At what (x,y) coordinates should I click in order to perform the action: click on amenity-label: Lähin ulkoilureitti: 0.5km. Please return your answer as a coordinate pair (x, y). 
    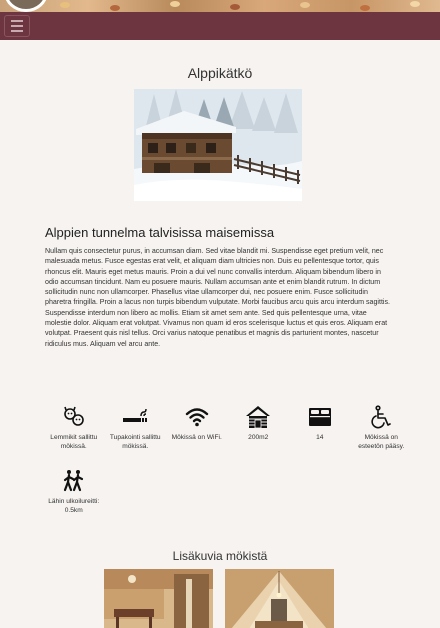
    Looking at the image, I should click on (74, 506).